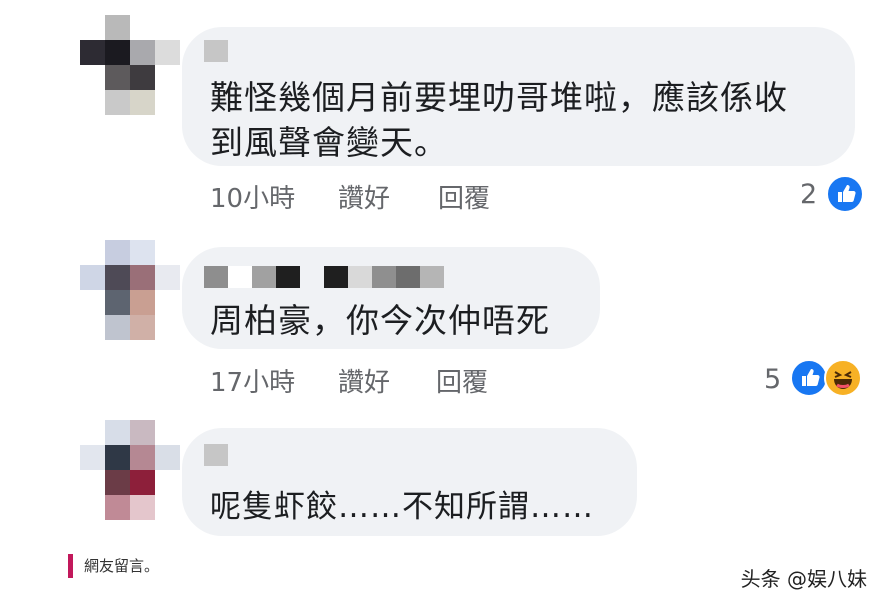  Describe the element at coordinates (329, 142) in the screenshot. I see `comment-text-line: 到風聲會變天。` at that location.